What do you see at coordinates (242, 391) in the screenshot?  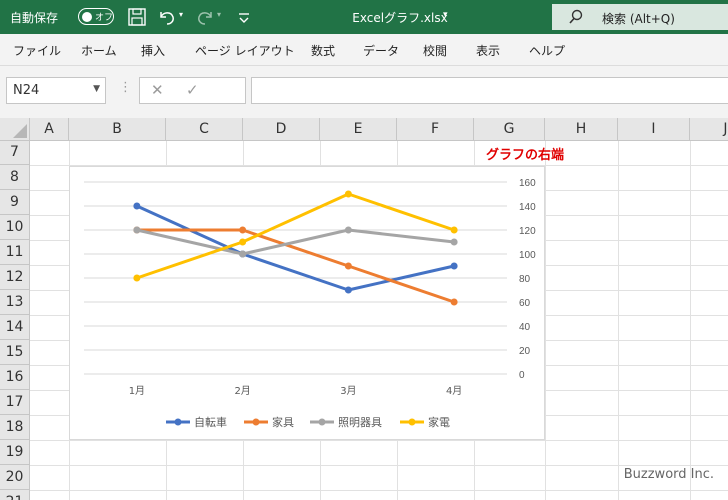 I see `x-tick-label: 2月` at bounding box center [242, 391].